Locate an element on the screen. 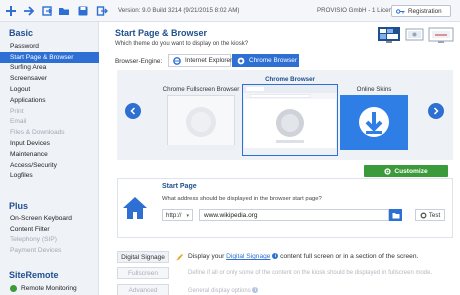 The width and height of the screenshot is (460, 295). engine-ie-button: Internet Explorer is located at coordinates (200, 60).